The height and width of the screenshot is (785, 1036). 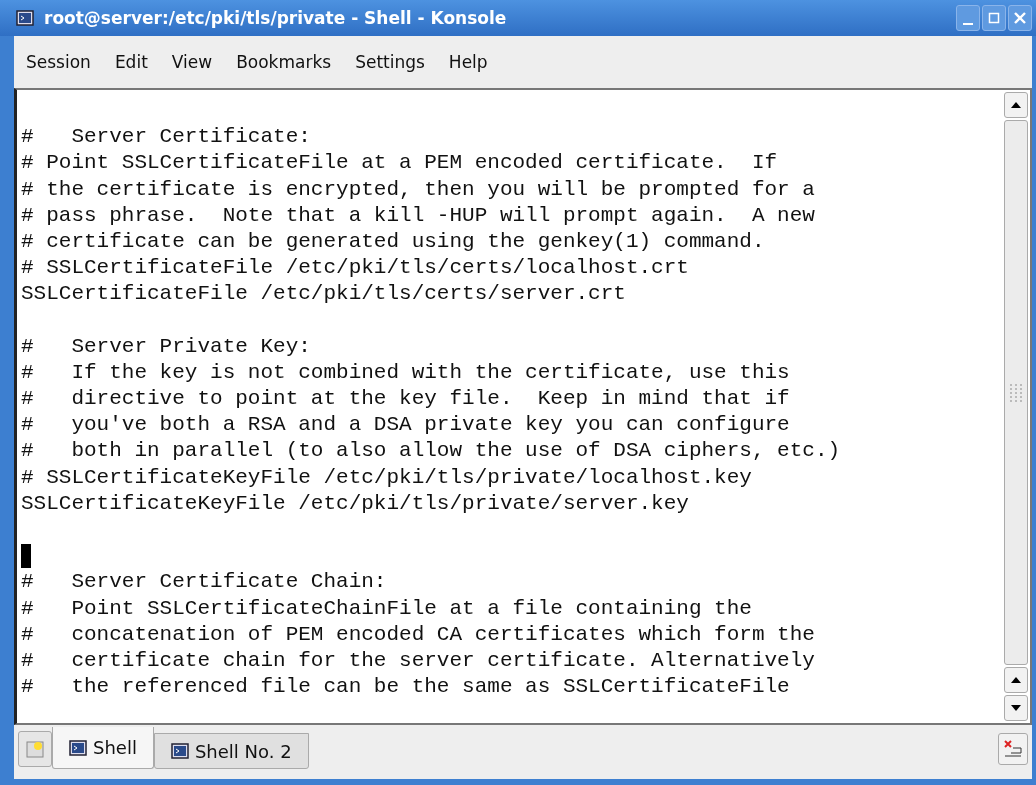 I want to click on terminal-line: # Point SSLCertificateFile at a PEM encoded certificate. If, so click(x=400, y=163).